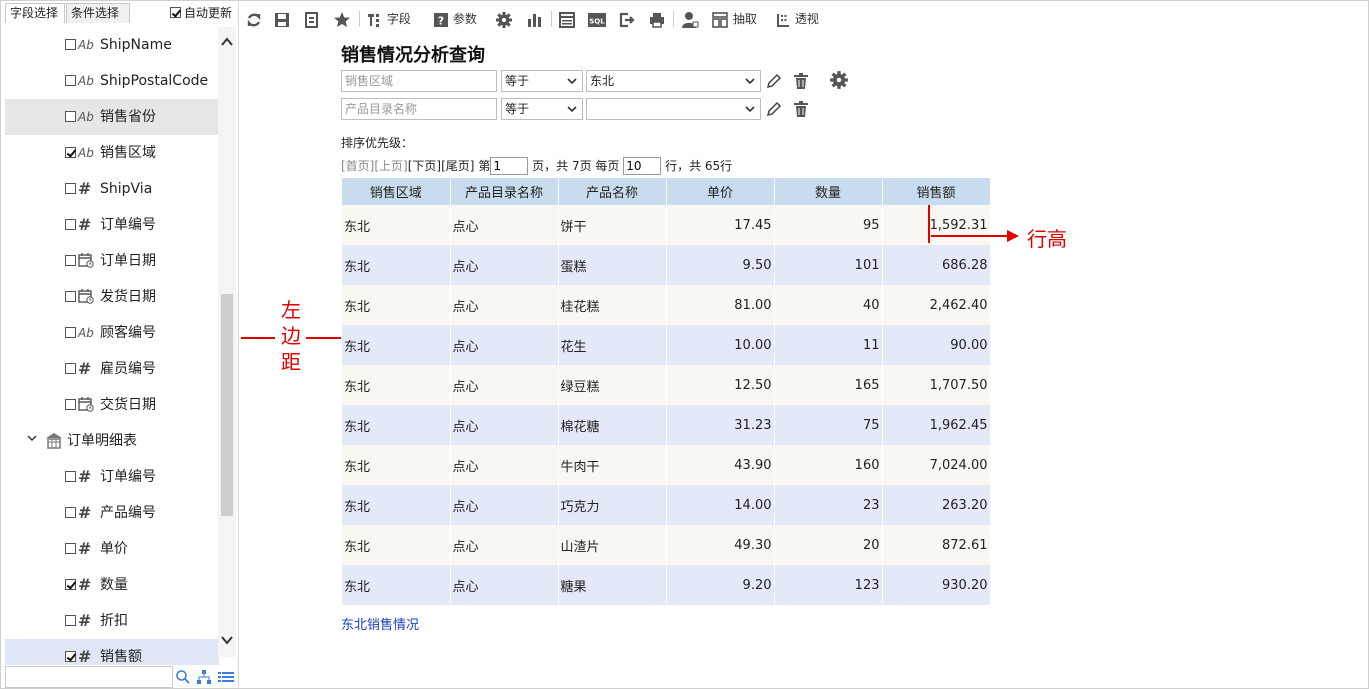 This screenshot has height=689, width=1369. I want to click on chevron-down-icon, so click(32, 439).